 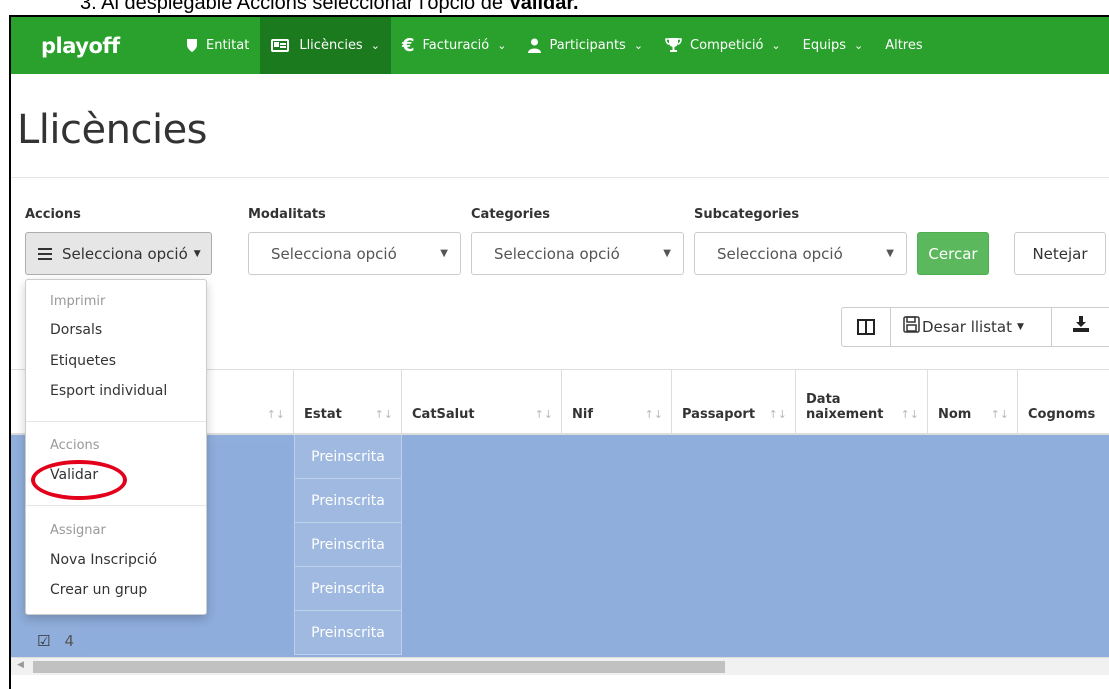 What do you see at coordinates (673, 45) in the screenshot?
I see `trophy-icon` at bounding box center [673, 45].